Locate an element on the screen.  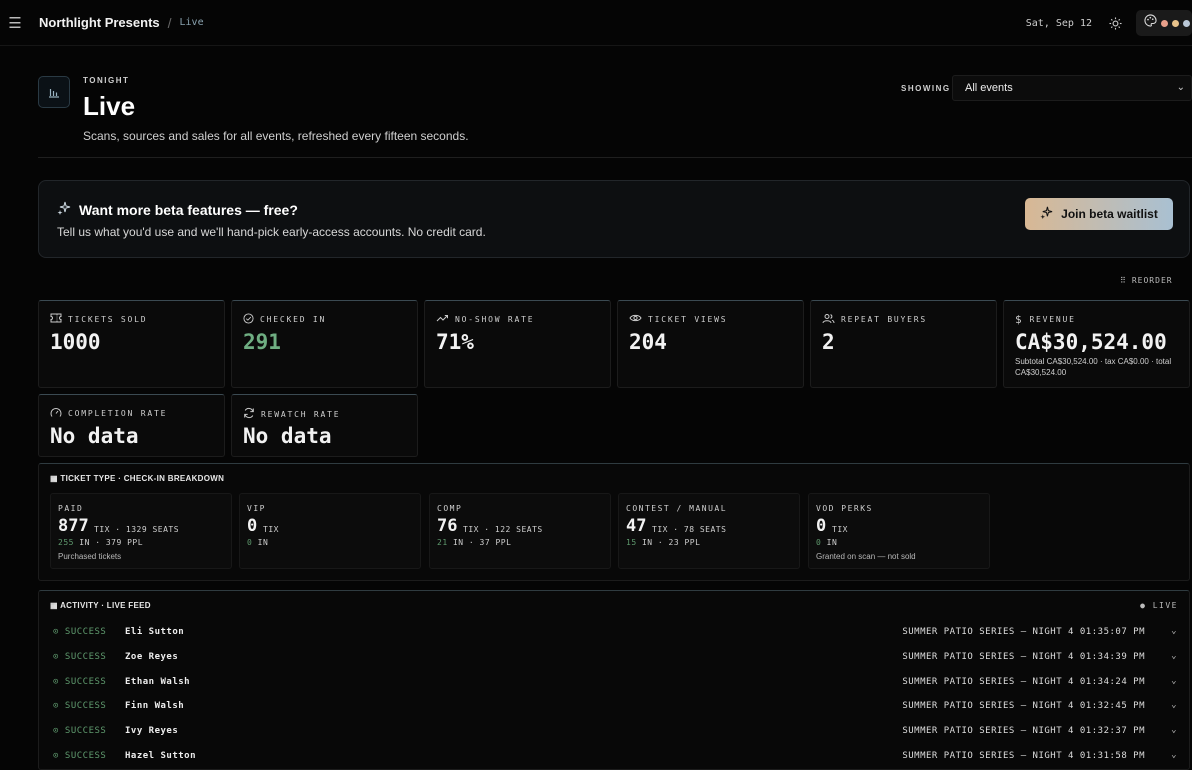
ticket-icon is located at coordinates (56, 319).